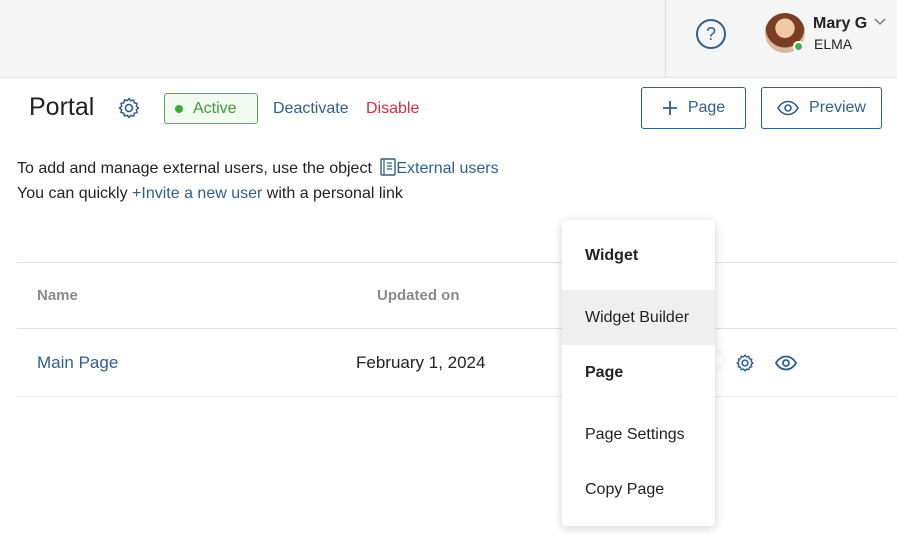 The width and height of the screenshot is (897, 545). I want to click on column-header-updated: Updated on, so click(418, 295).